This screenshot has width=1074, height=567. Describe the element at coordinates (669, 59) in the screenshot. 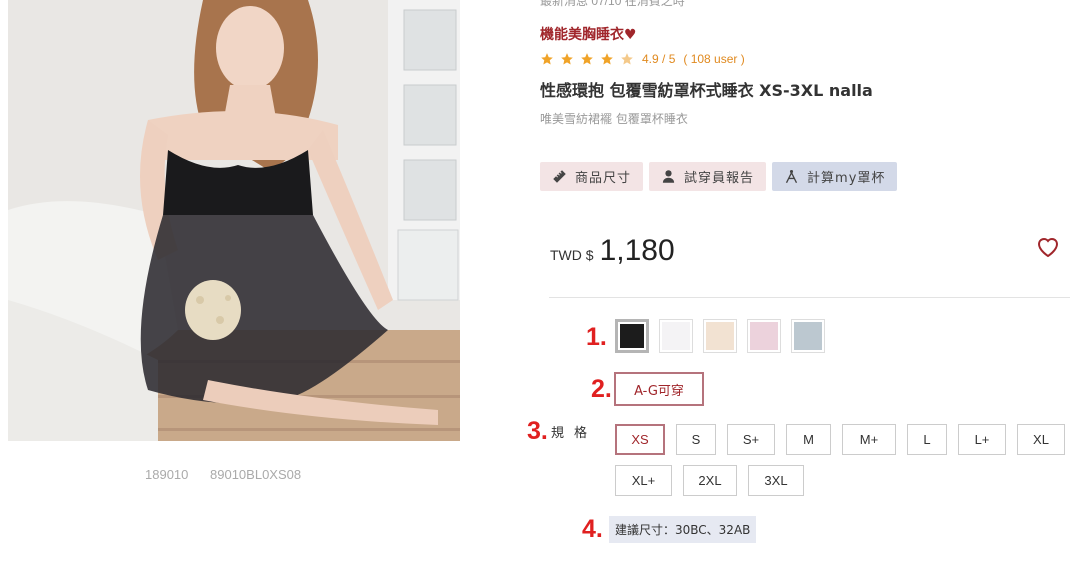

I see `rating-max: / 5` at that location.